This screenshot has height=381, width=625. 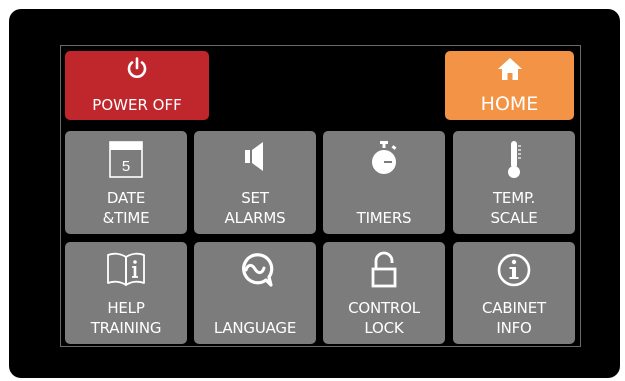 What do you see at coordinates (126, 318) in the screenshot?
I see `help-training-label: HELP TRAINING` at bounding box center [126, 318].